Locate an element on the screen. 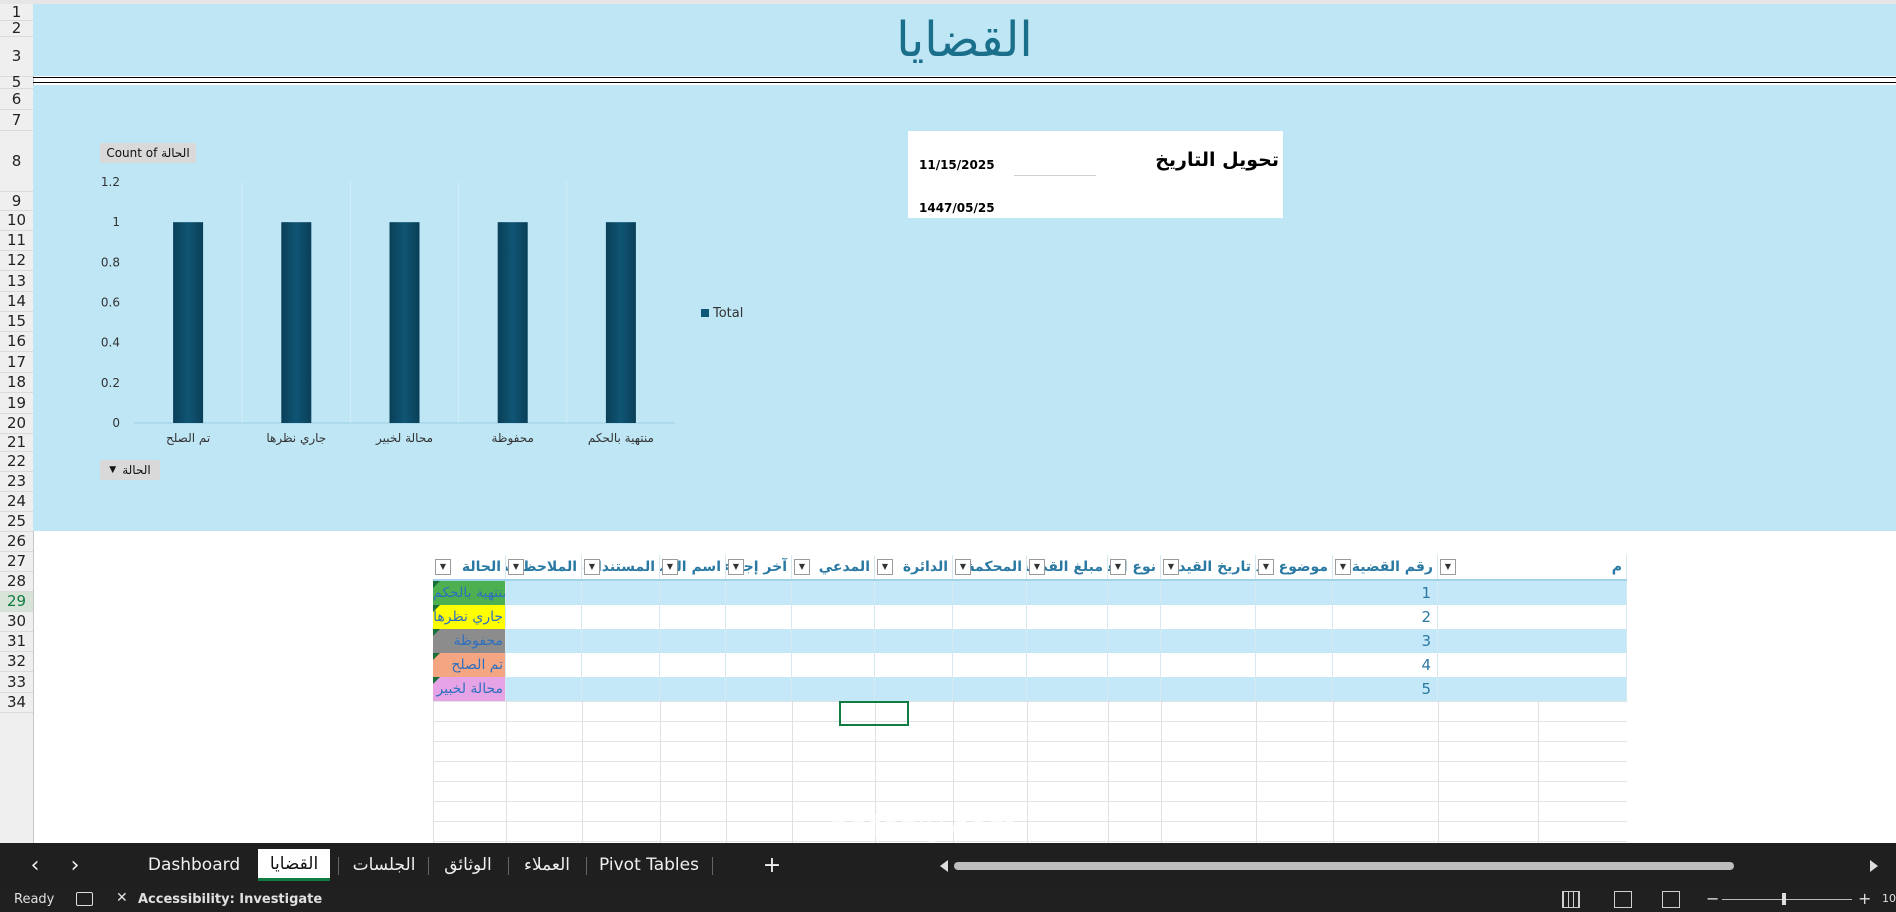  row-header: 32 is located at coordinates (16, 662).